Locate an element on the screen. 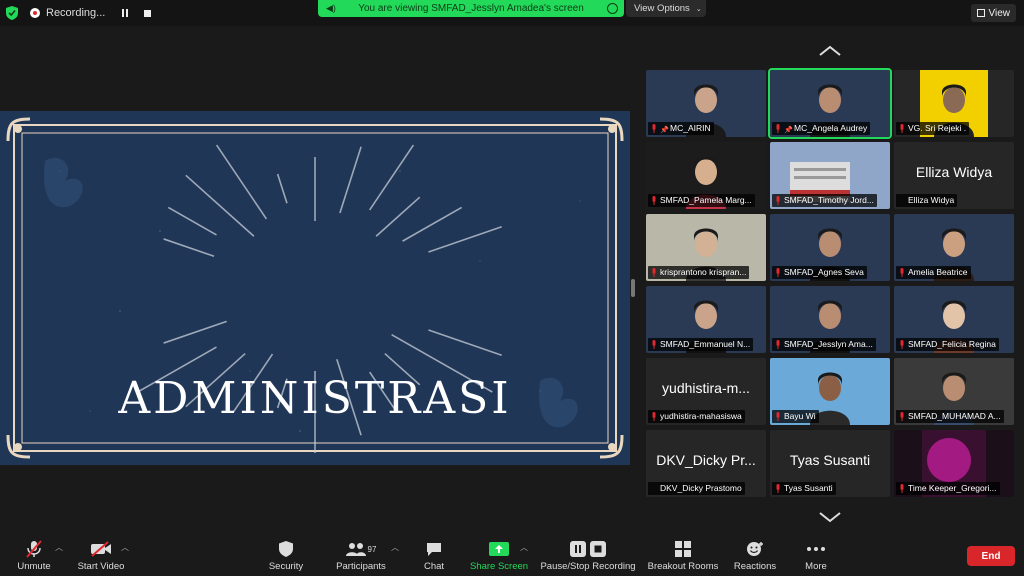 The height and width of the screenshot is (576, 1024). participant-name-label: Bayu Wi is located at coordinates (795, 416).